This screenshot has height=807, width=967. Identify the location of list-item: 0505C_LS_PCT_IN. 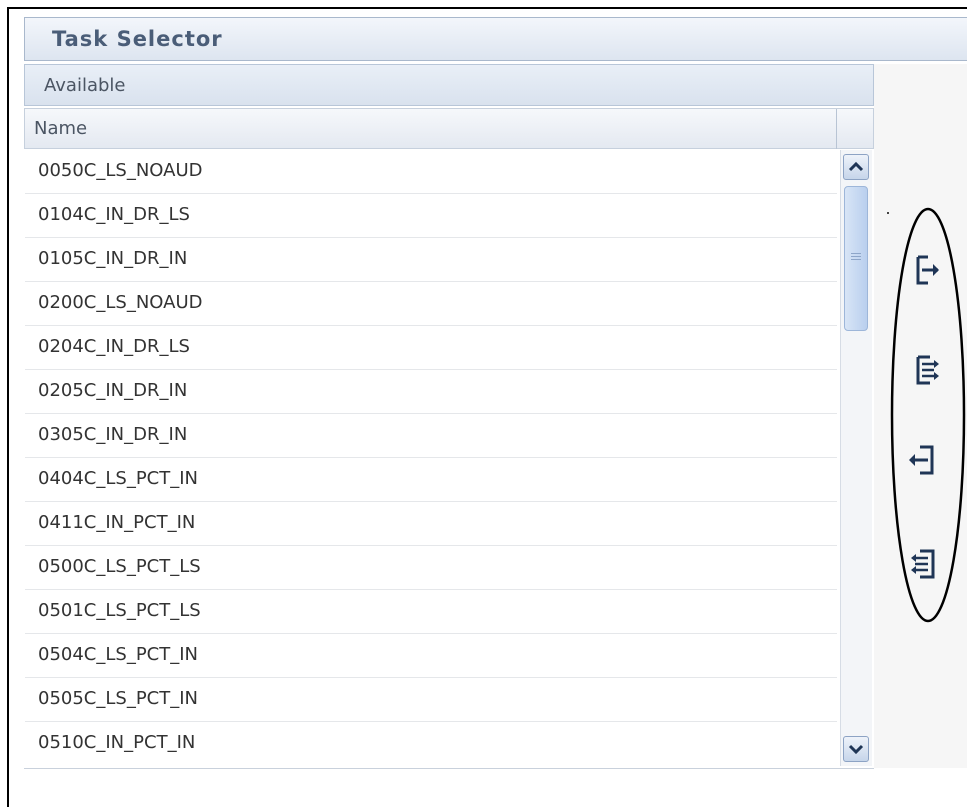
(431, 700).